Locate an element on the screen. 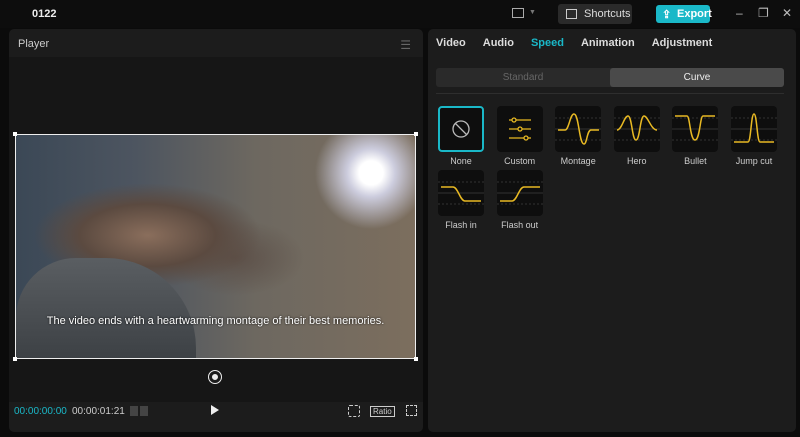 This screenshot has width=800, height=437. preset-hero: Hero is located at coordinates (637, 136).